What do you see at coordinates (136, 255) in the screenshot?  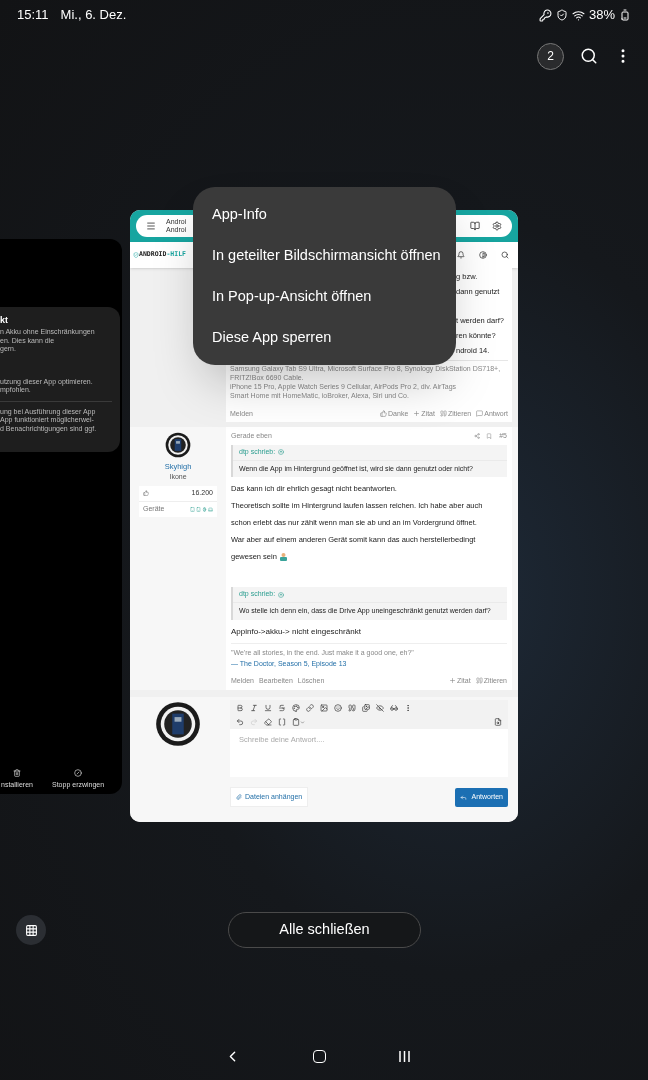 I see `logo-icon` at bounding box center [136, 255].